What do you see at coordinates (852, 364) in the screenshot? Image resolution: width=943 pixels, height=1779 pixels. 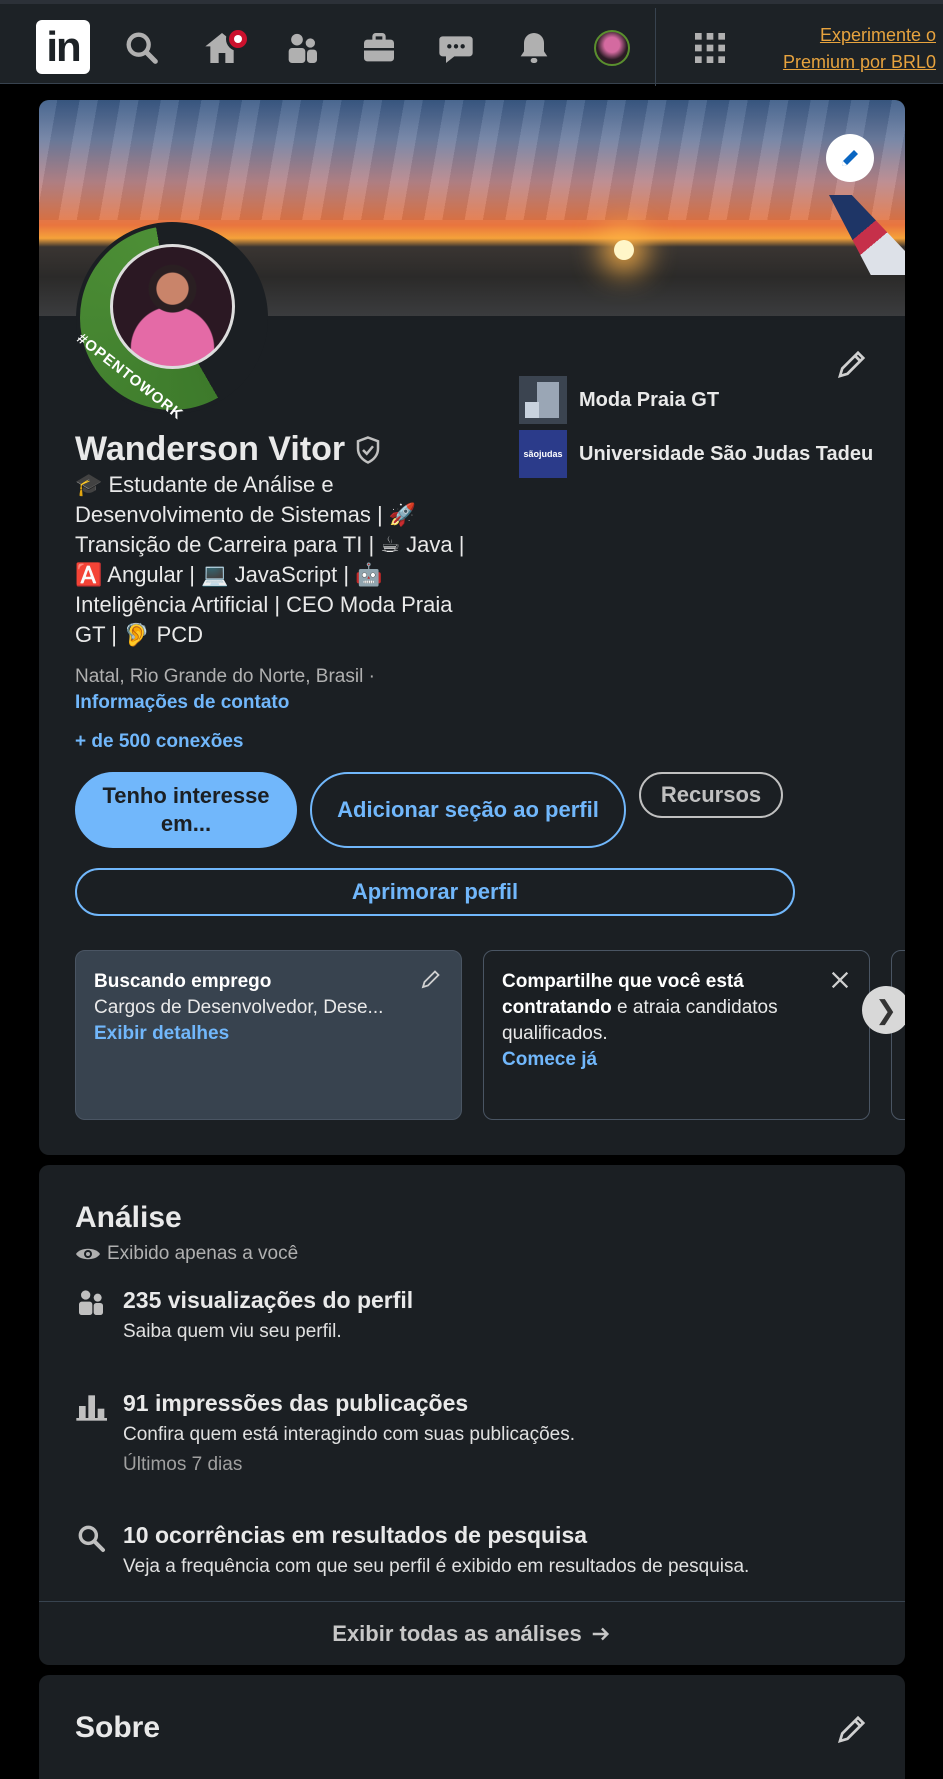 I see `edit-intro-pencil-icon` at bounding box center [852, 364].